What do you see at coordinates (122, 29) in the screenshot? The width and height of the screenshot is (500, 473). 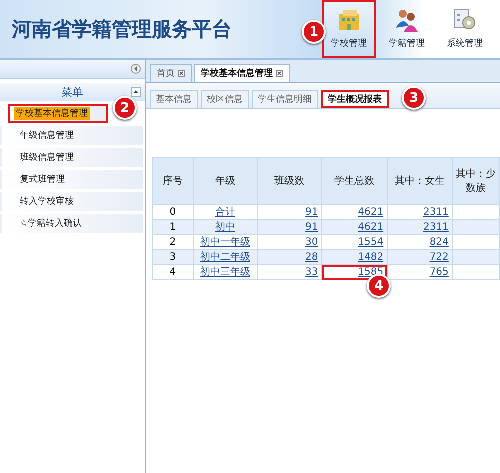 I see `app-title: 河南省学籍管理服务平台` at bounding box center [122, 29].